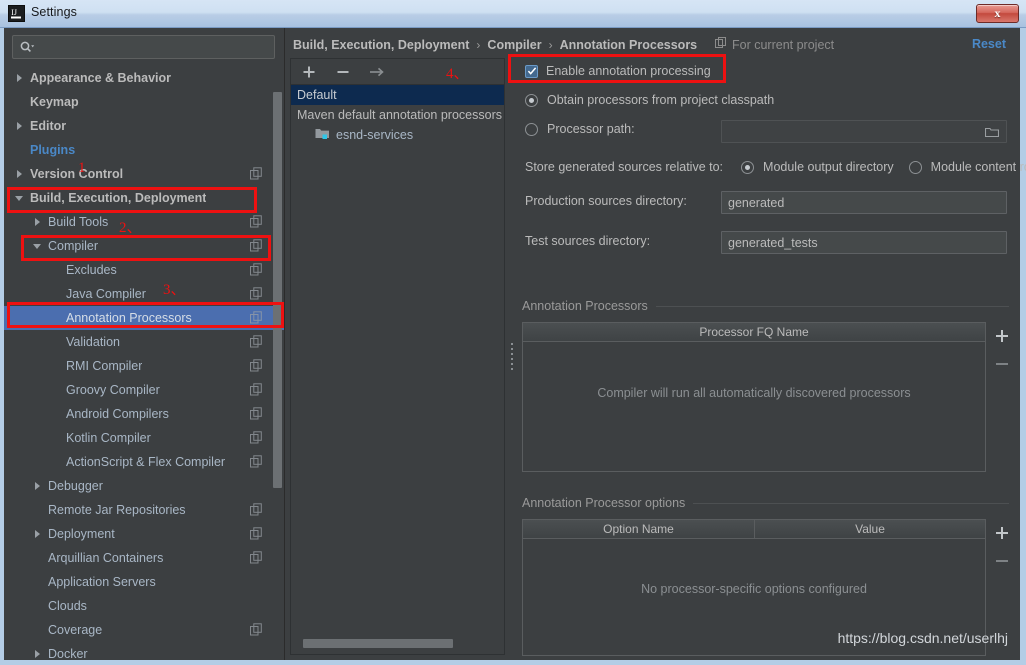  Describe the element at coordinates (828, 167) in the screenshot. I see `module-output-directory-label: Module output directory` at that location.